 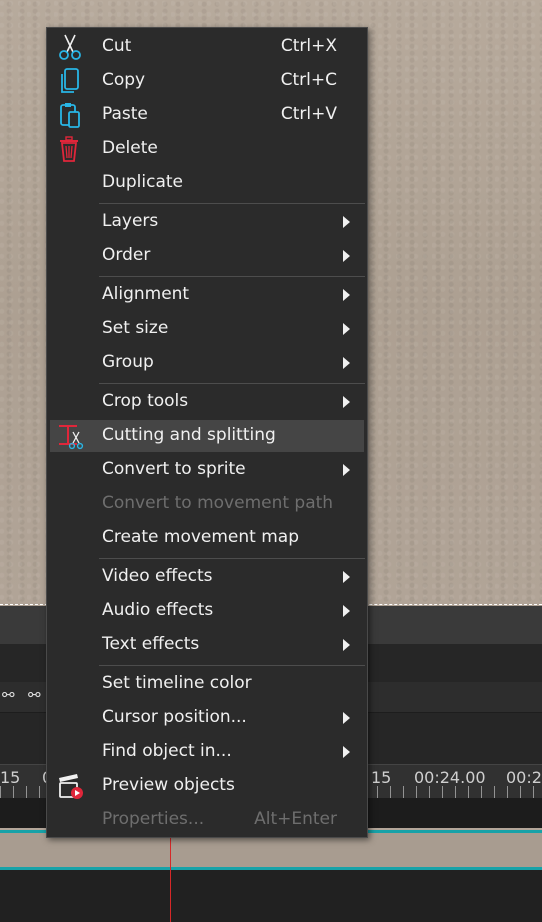 I want to click on menu-item-shortcut: Ctrl+V, so click(x=308, y=114).